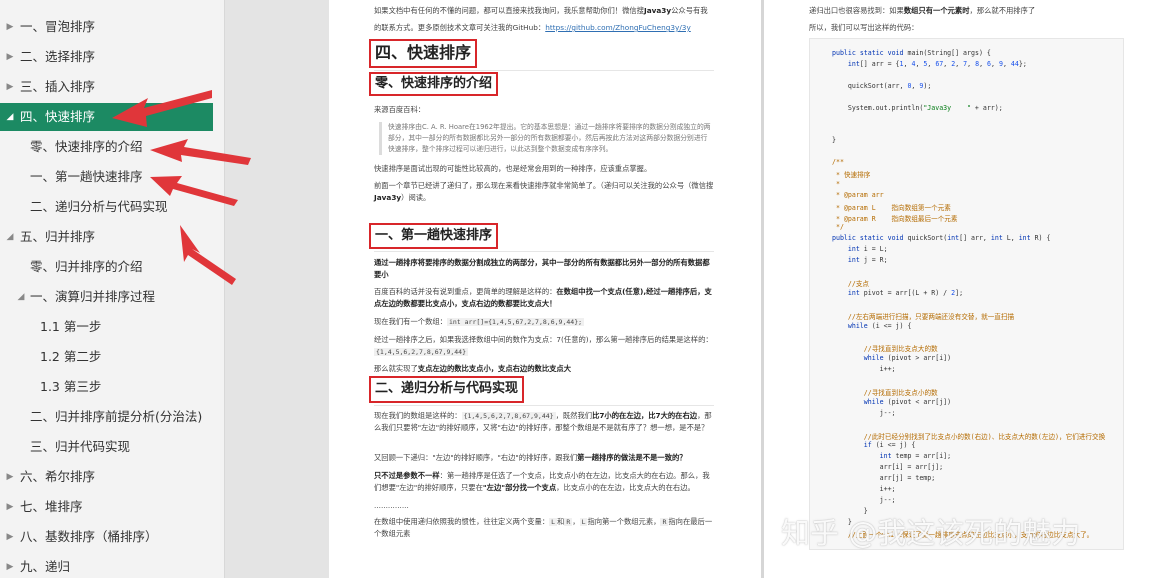 The width and height of the screenshot is (1157, 578). Describe the element at coordinates (838, 162) in the screenshot. I see `code-line: /**` at that location.